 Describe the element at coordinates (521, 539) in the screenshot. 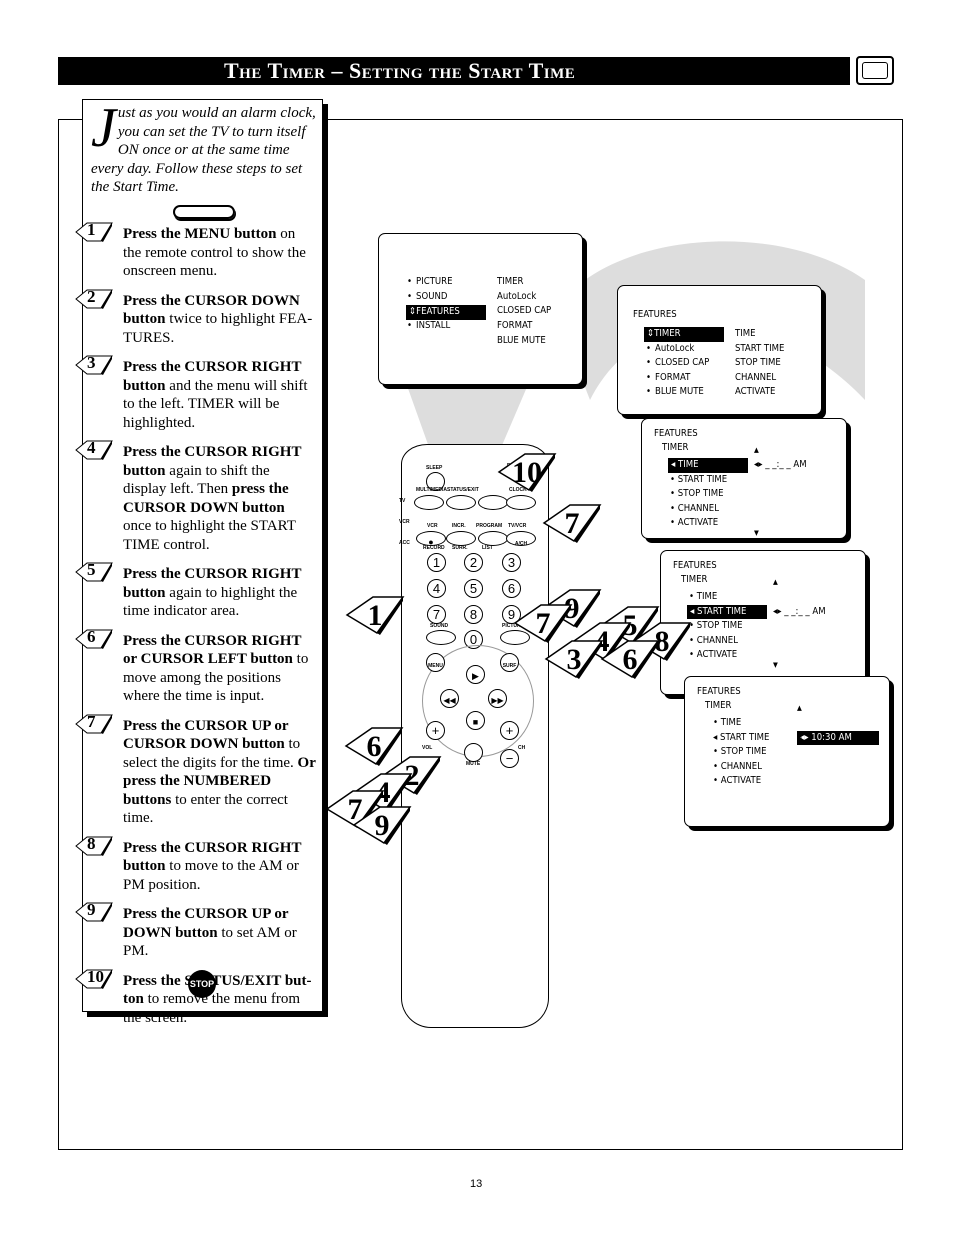

I see `ach-button: A/CH` at that location.